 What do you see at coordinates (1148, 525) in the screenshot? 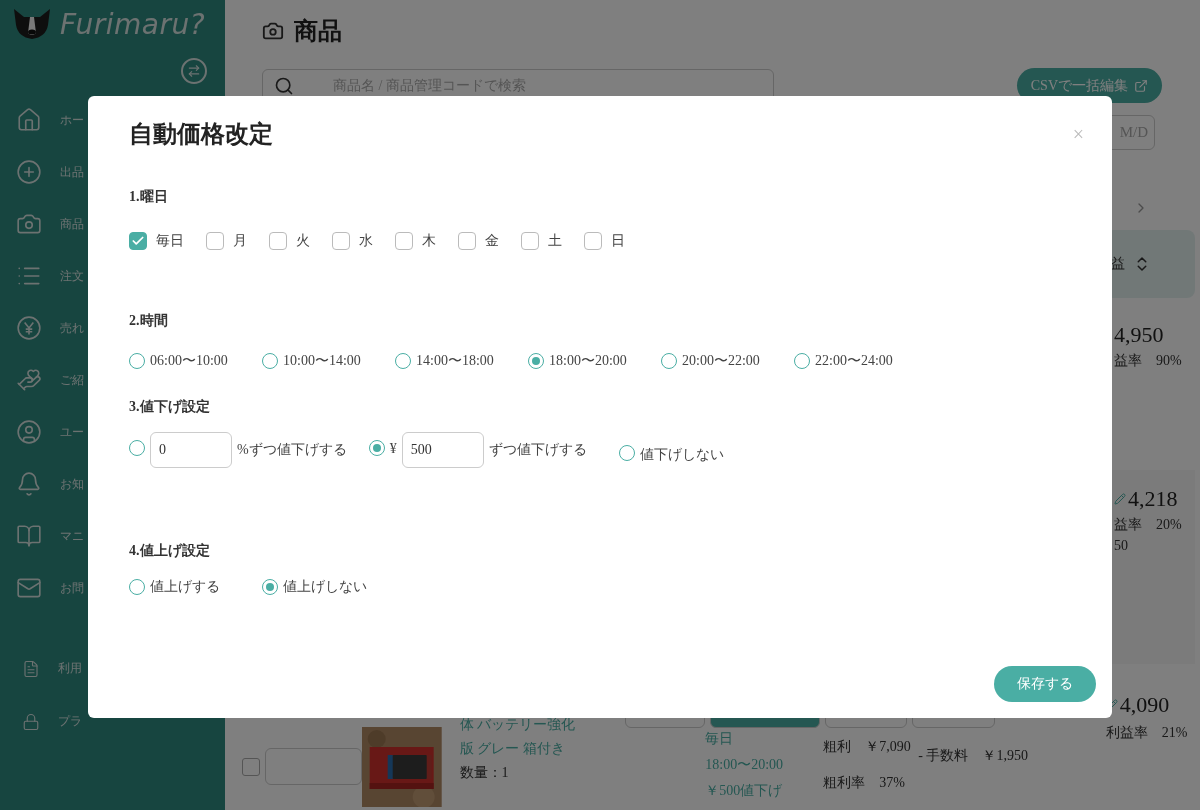
I see `profit-rate-text: 益率 20%` at bounding box center [1148, 525].